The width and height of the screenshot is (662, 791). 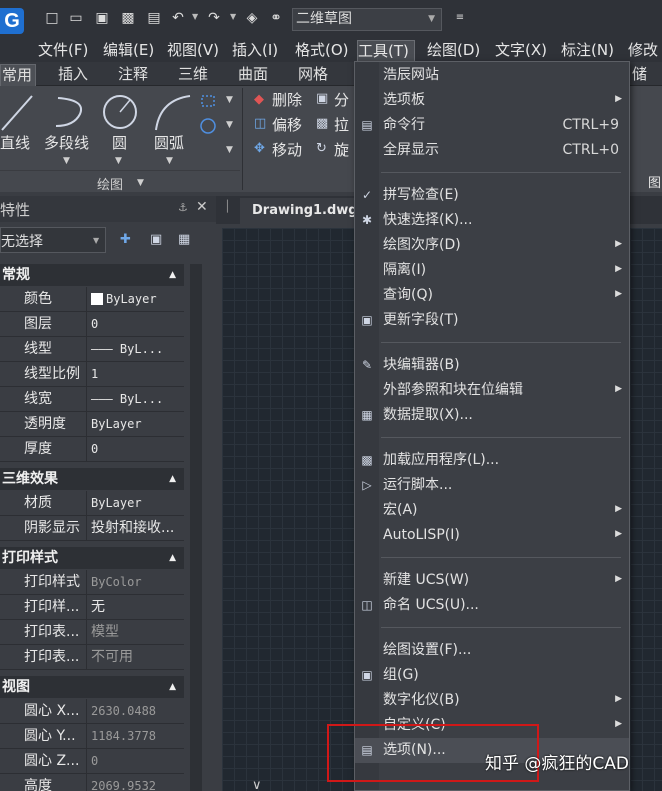 What do you see at coordinates (492, 320) in the screenshot?
I see `menu-item-10: ▣ 更新字段(T)` at bounding box center [492, 320].